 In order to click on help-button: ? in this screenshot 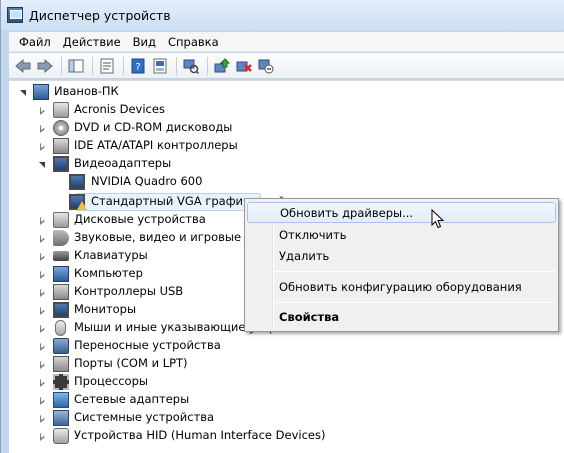, I will do `click(138, 66)`.